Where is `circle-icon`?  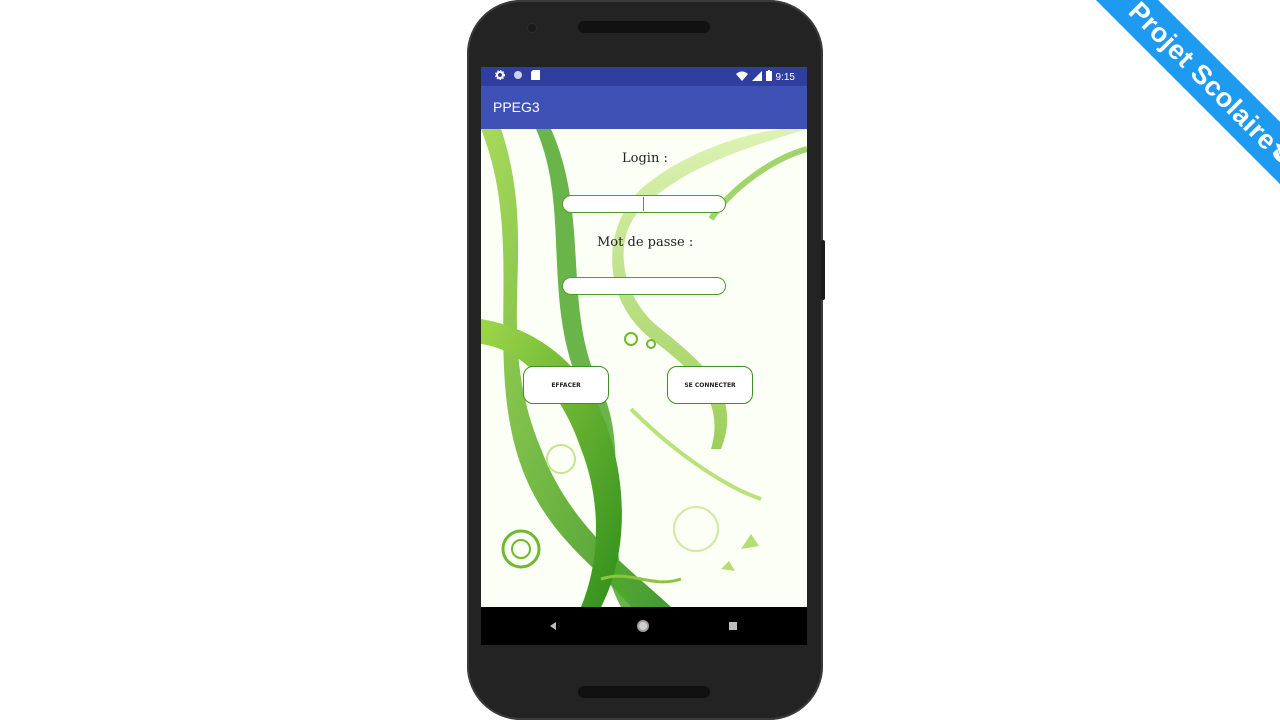 circle-icon is located at coordinates (518, 76).